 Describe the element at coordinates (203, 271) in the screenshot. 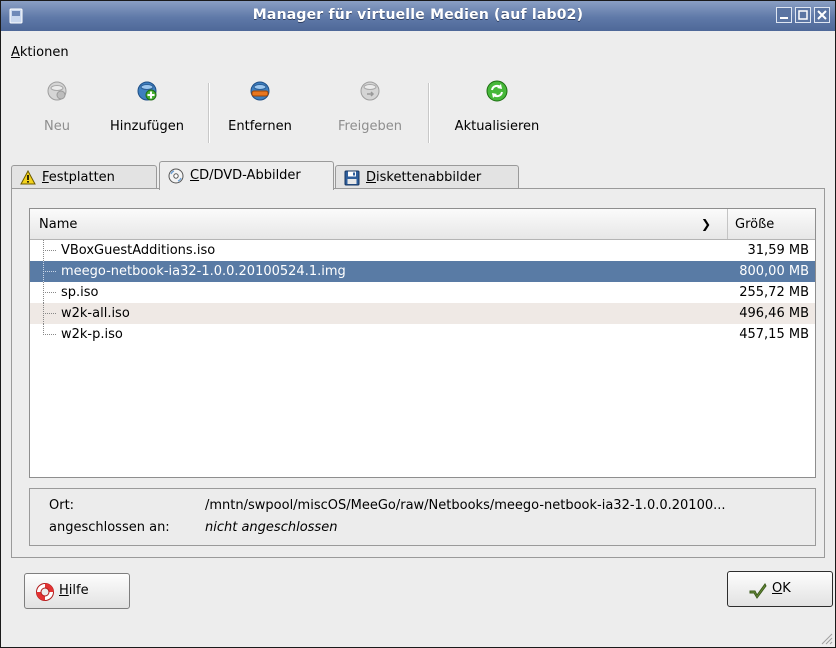

I see `image-name: meego-netbook-ia32-1.0.0.20100524.1.img` at that location.